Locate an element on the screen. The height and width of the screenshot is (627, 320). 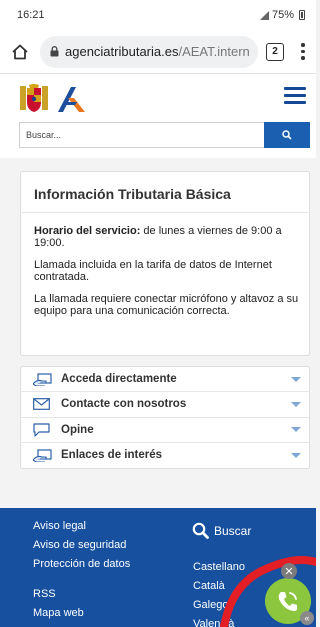
aeat-logo is located at coordinates (72, 101).